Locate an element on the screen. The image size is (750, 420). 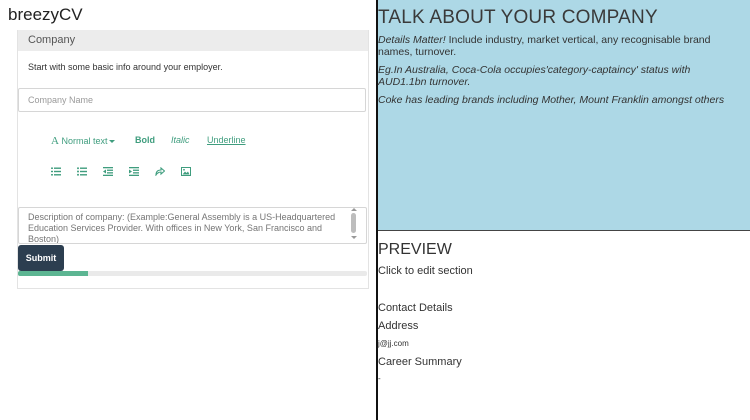
scroll-down-arrow-icon is located at coordinates (354, 237).